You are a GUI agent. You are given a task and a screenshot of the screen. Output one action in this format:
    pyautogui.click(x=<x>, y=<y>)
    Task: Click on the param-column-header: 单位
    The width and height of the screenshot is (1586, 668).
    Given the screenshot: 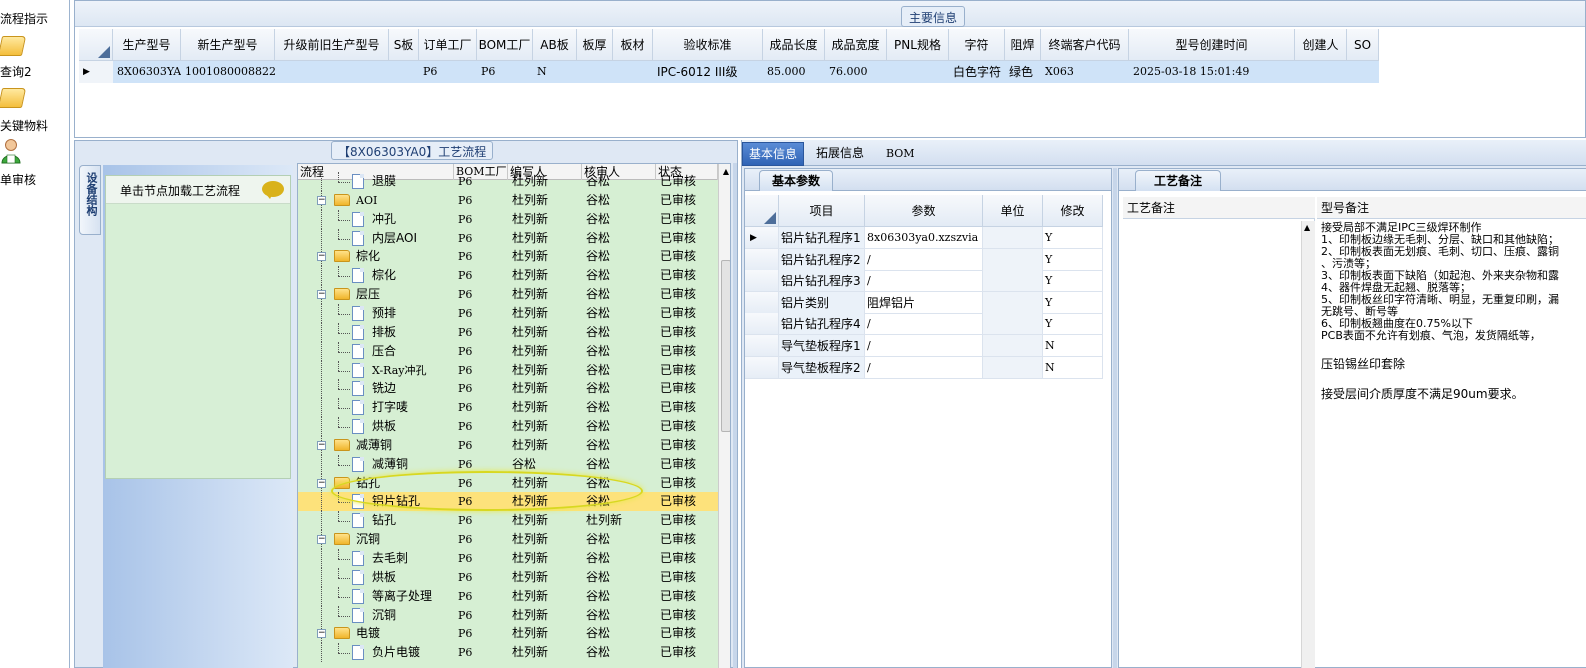 What is the action you would take?
    pyautogui.click(x=1013, y=211)
    